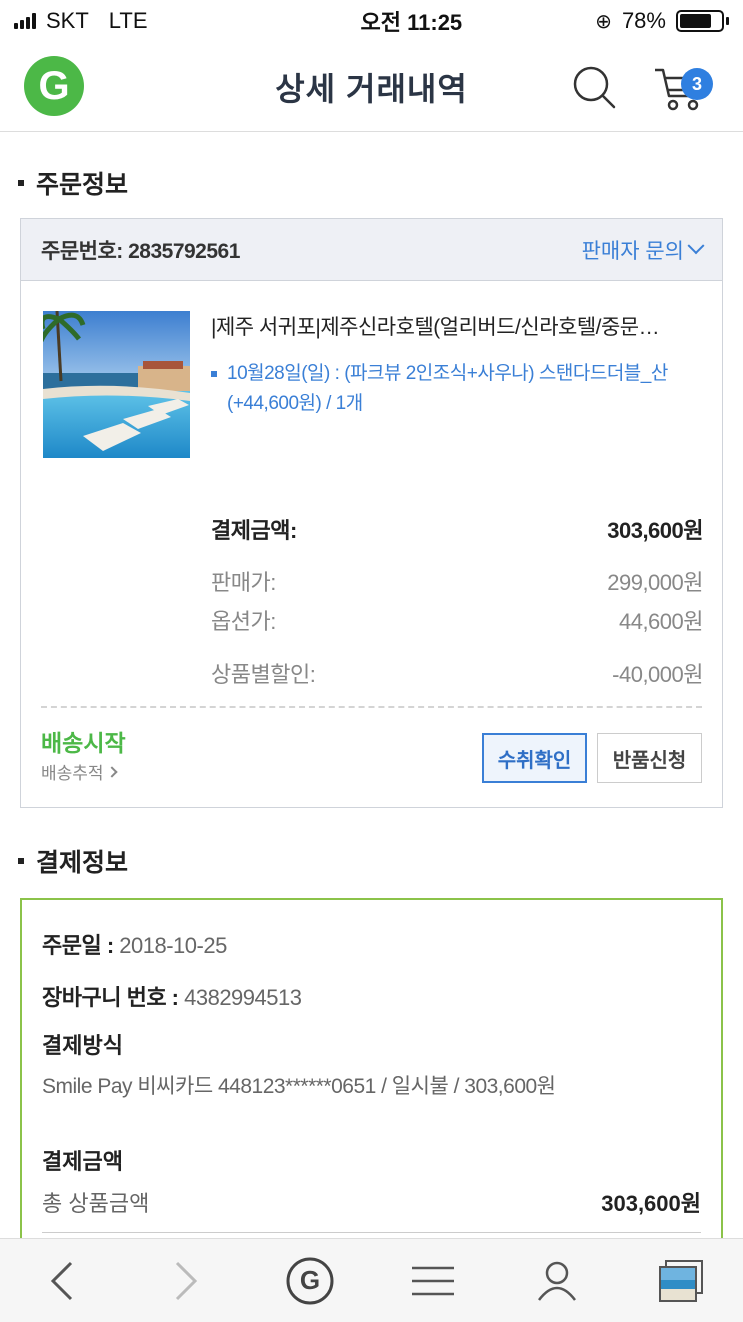 The height and width of the screenshot is (1322, 743). Describe the element at coordinates (603, 21) in the screenshot. I see `rotation-lock-icon: ⊕` at that location.